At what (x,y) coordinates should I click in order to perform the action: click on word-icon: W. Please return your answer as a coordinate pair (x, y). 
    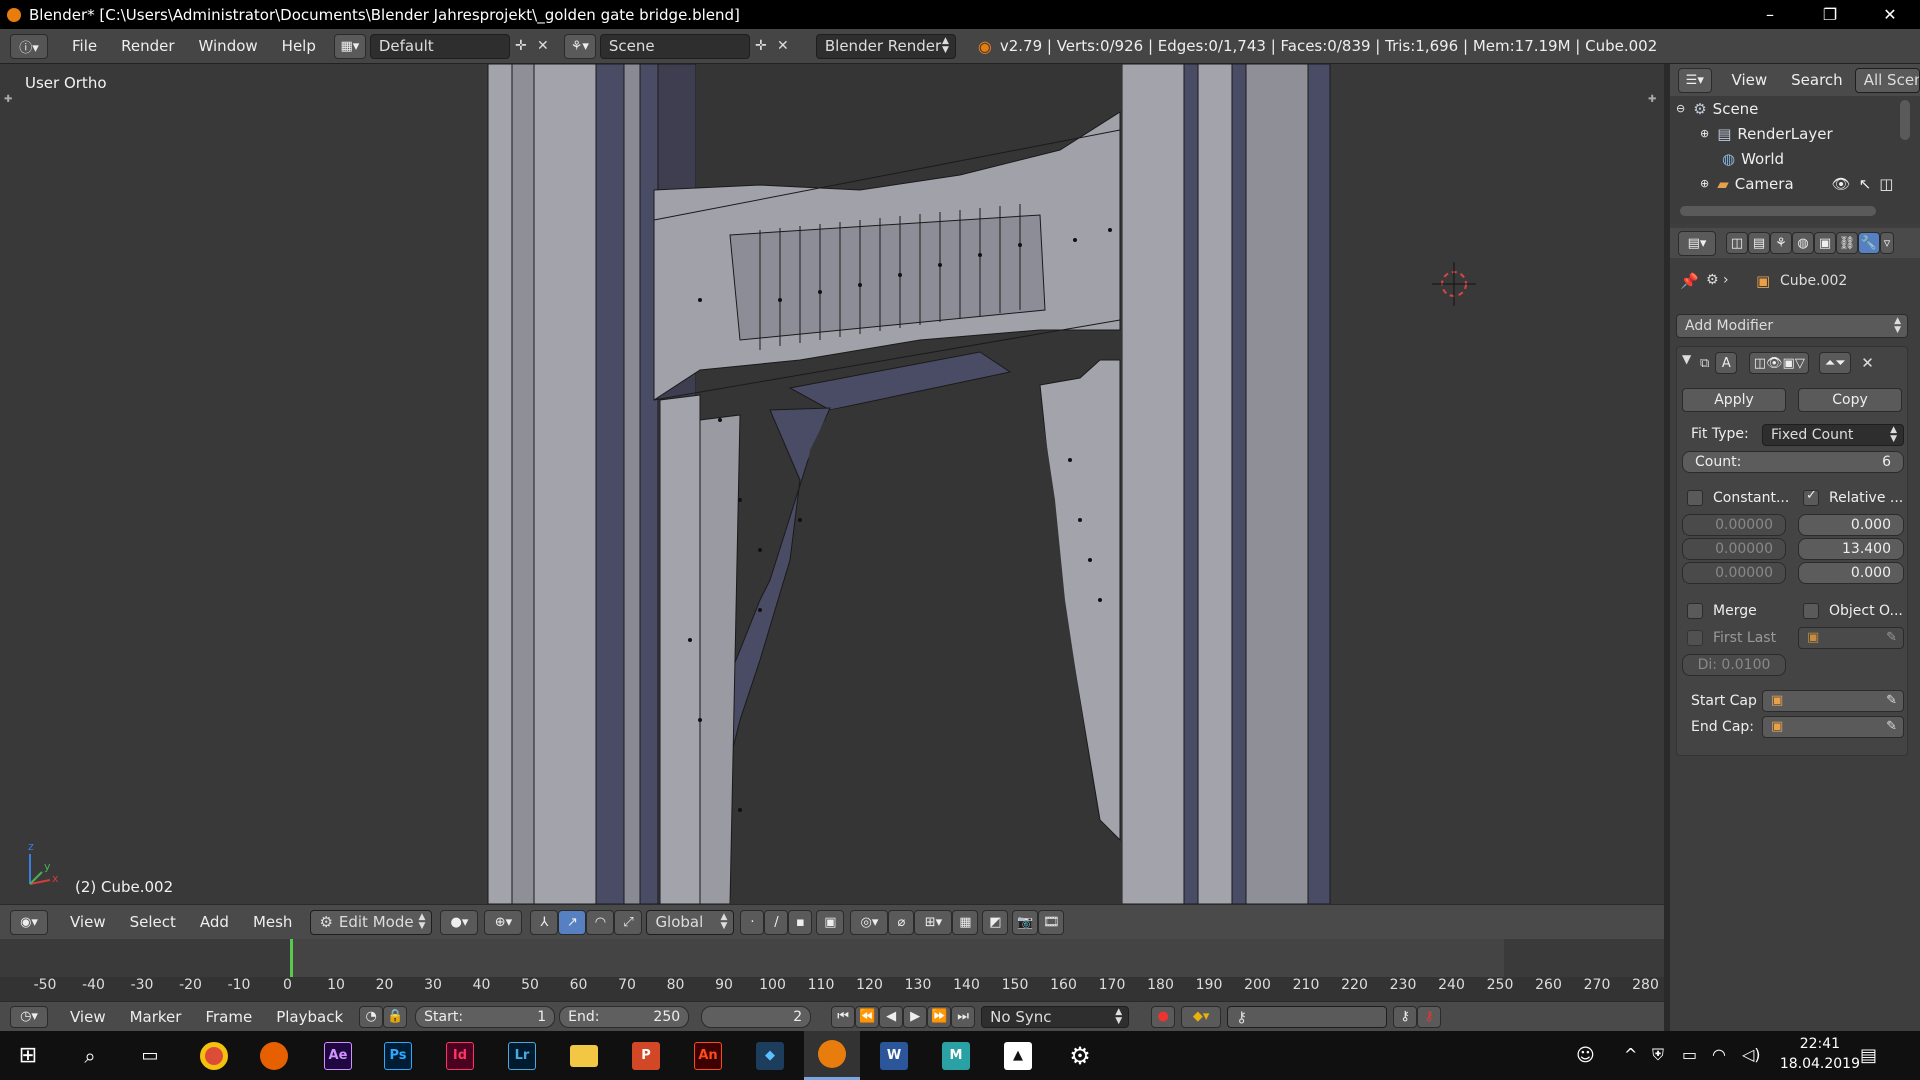
    Looking at the image, I should click on (894, 1055).